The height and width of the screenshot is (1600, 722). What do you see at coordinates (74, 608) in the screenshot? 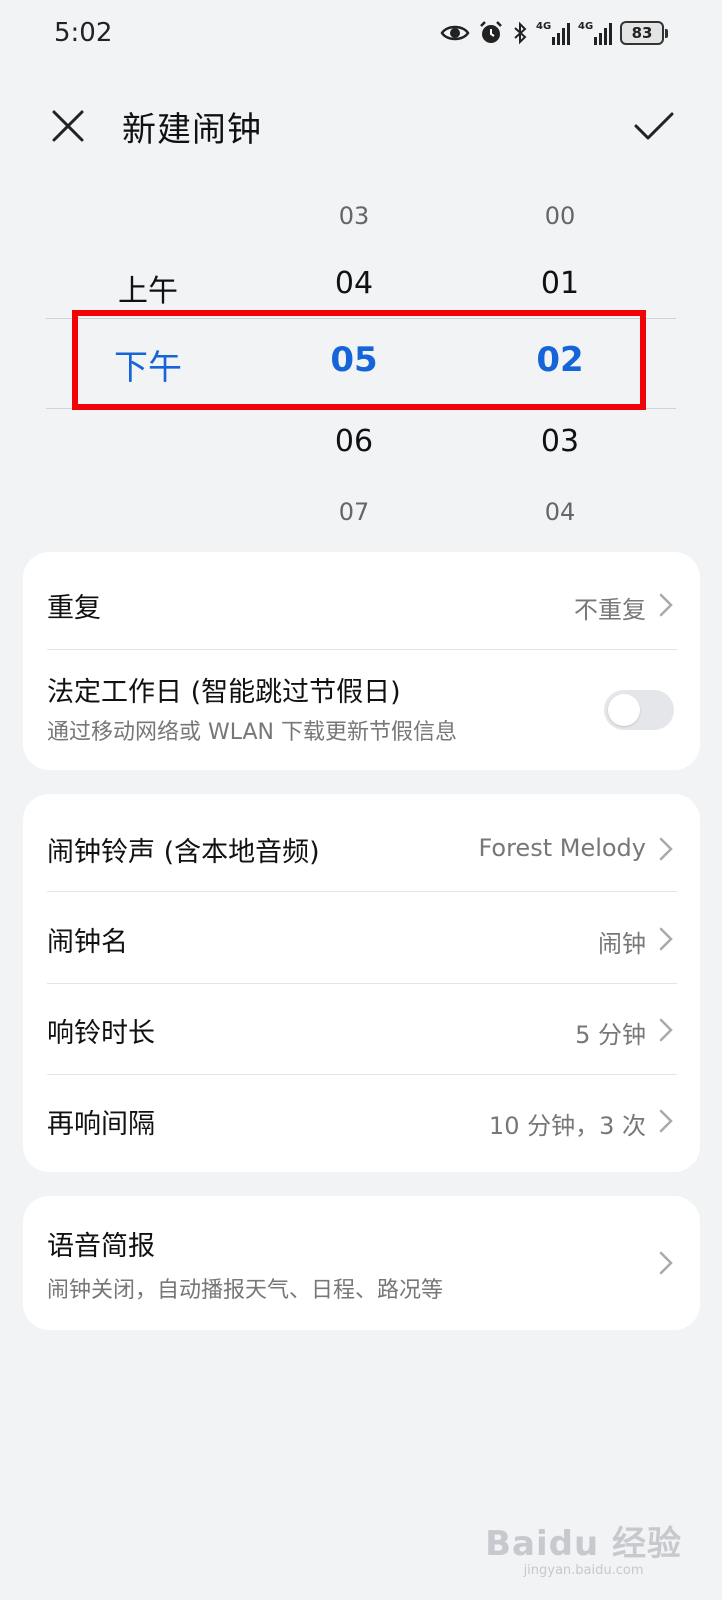
I see `repeat-label: 重复` at bounding box center [74, 608].